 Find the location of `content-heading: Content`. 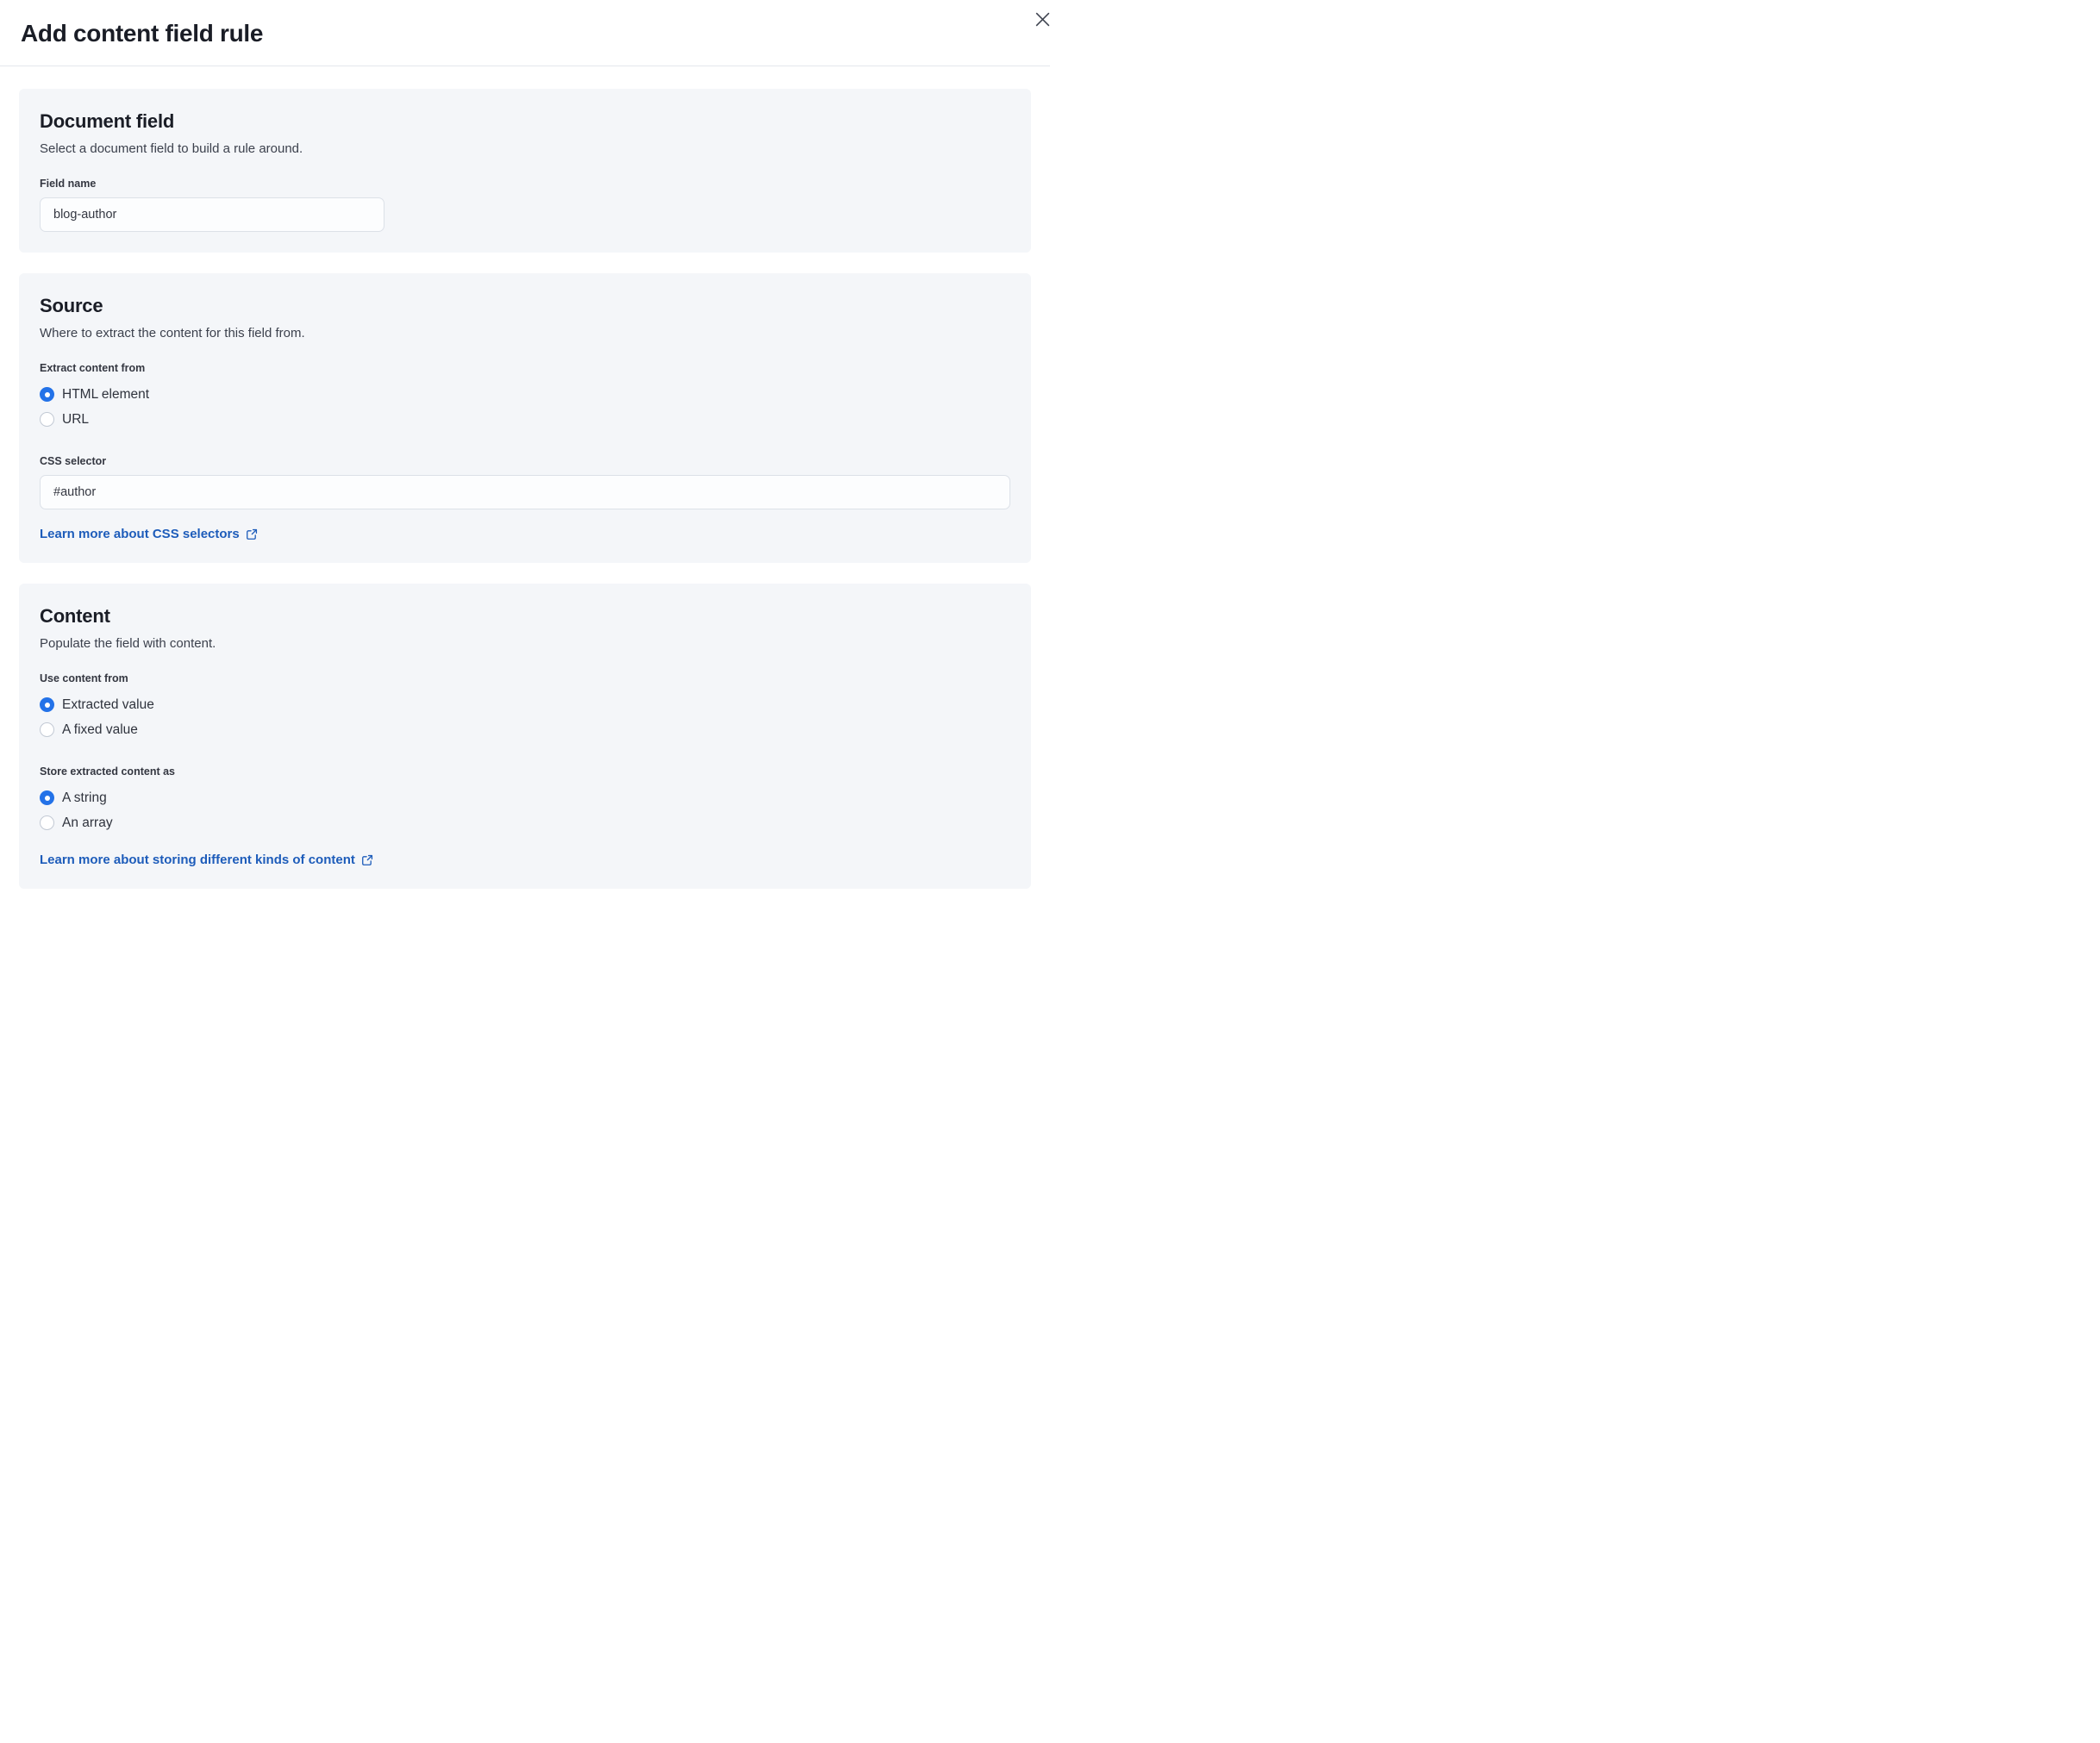

content-heading: Content is located at coordinates (75, 616).